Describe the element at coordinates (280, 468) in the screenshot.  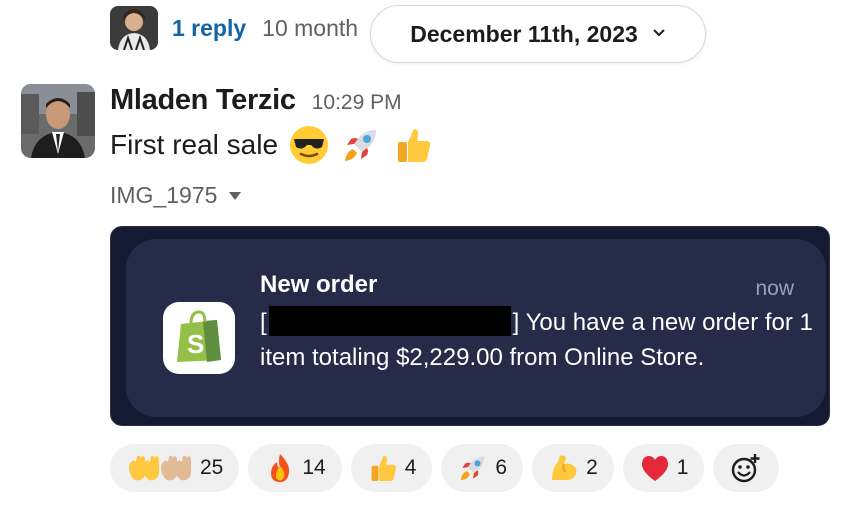
I see `fire-emoji-icon` at that location.